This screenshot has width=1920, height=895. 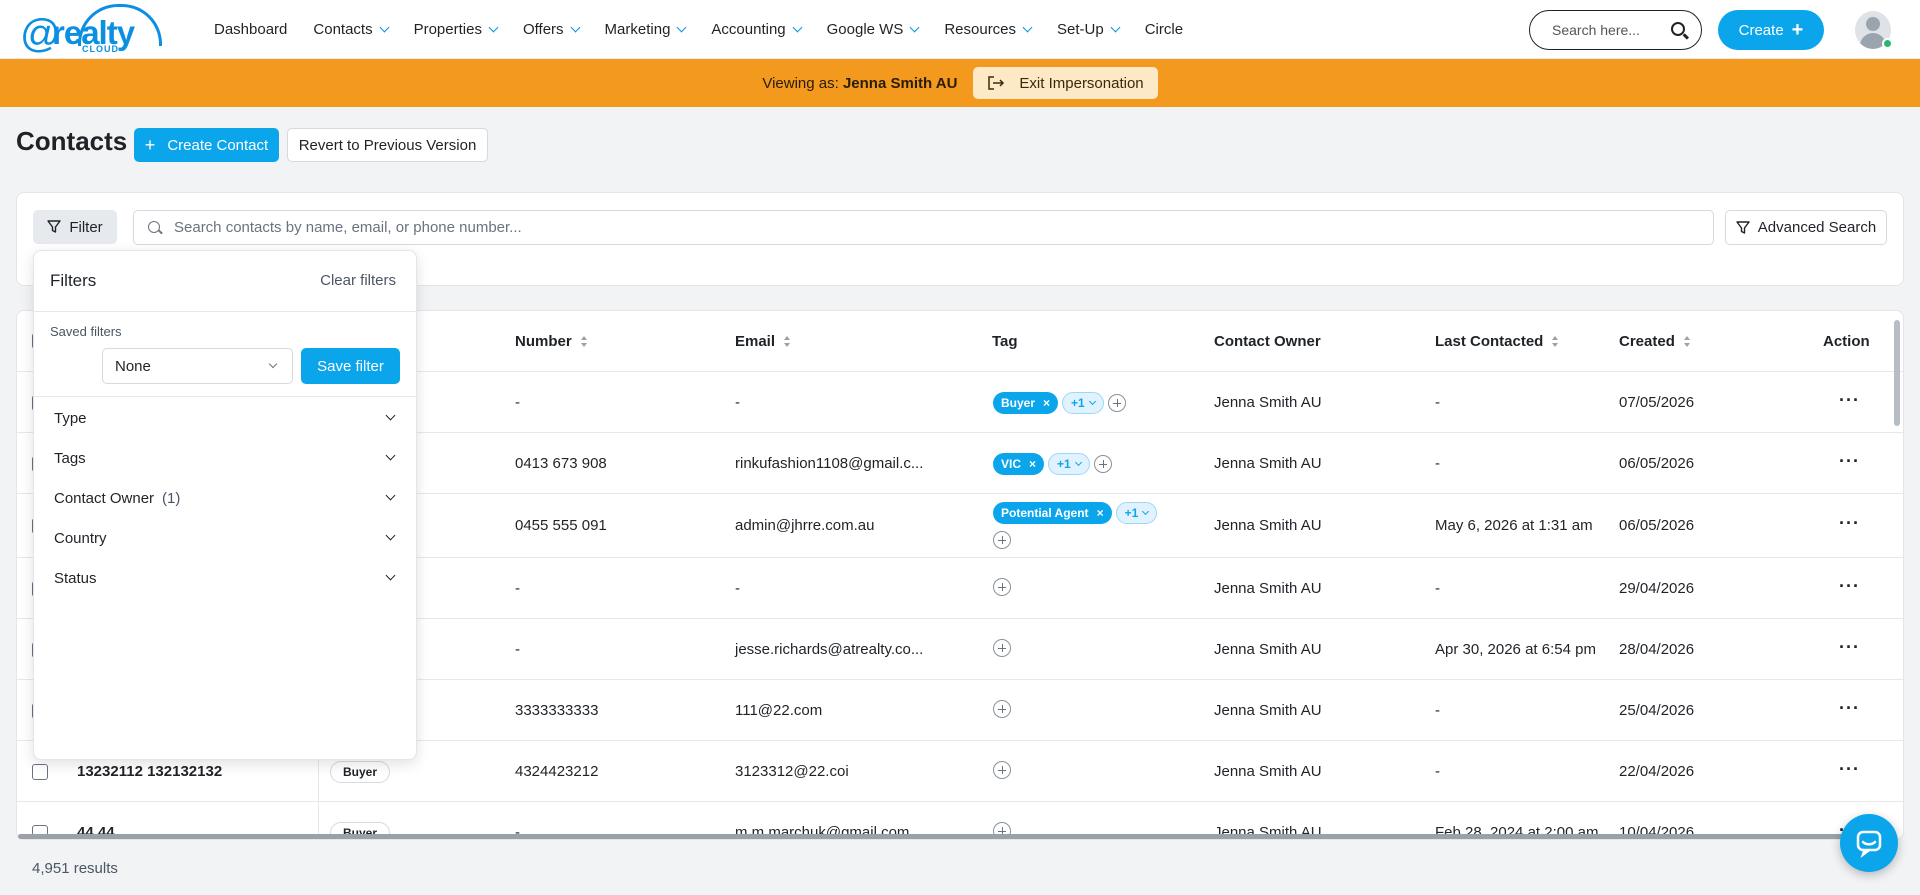 What do you see at coordinates (1806, 227) in the screenshot?
I see `advanced-search-button: Advanced Search` at bounding box center [1806, 227].